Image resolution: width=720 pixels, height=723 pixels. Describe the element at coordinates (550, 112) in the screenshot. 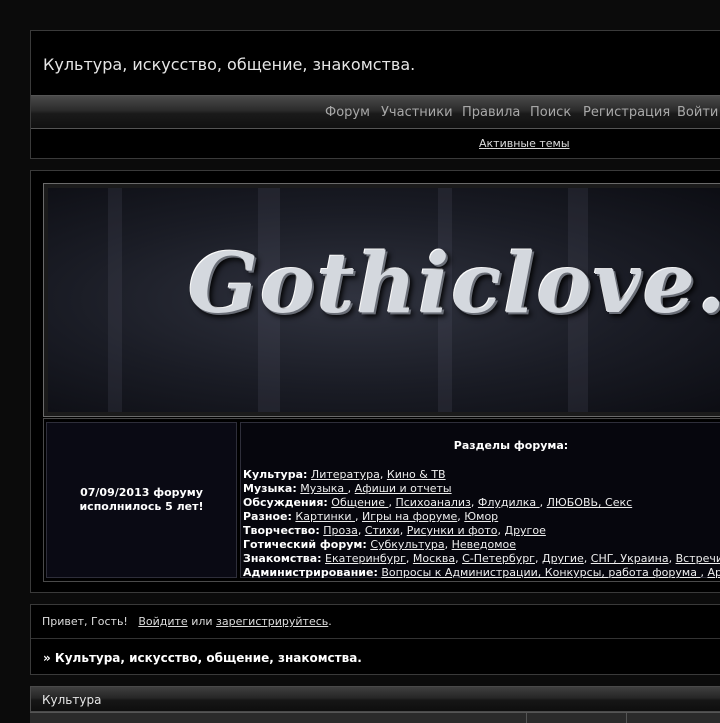

I see `nav-search: Поиск` at that location.